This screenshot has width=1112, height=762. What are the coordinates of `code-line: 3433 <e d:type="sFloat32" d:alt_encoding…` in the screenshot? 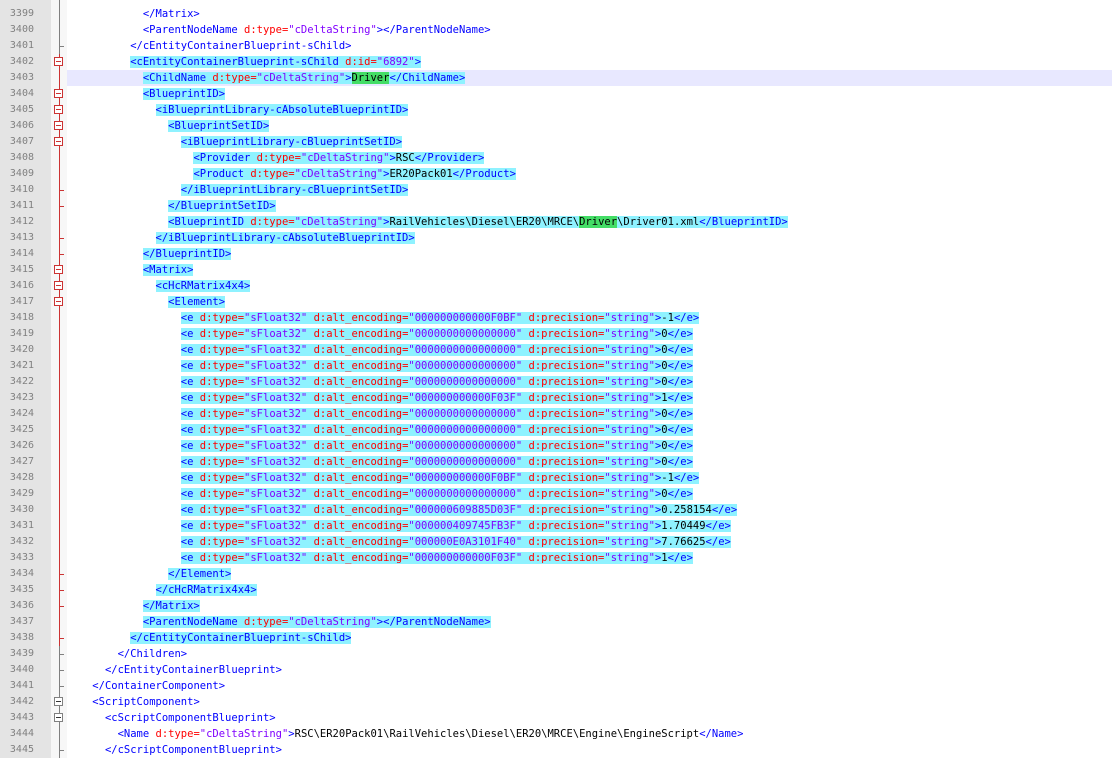 It's located at (556, 558).